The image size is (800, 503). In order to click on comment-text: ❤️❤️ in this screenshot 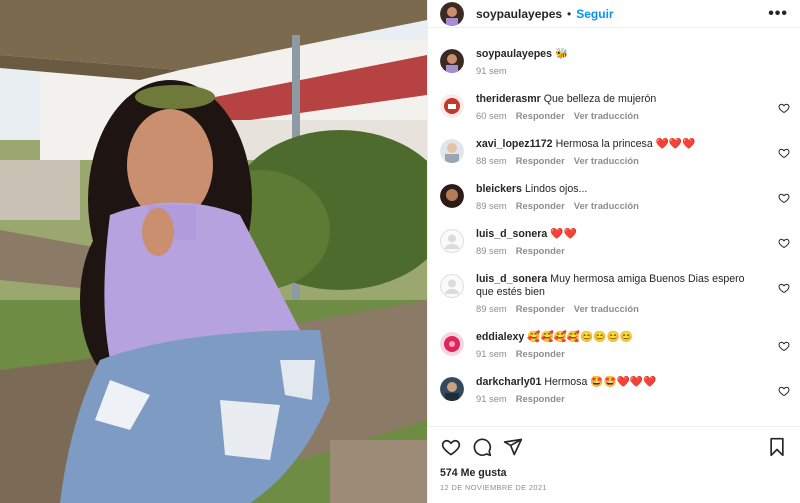, I will do `click(563, 234)`.